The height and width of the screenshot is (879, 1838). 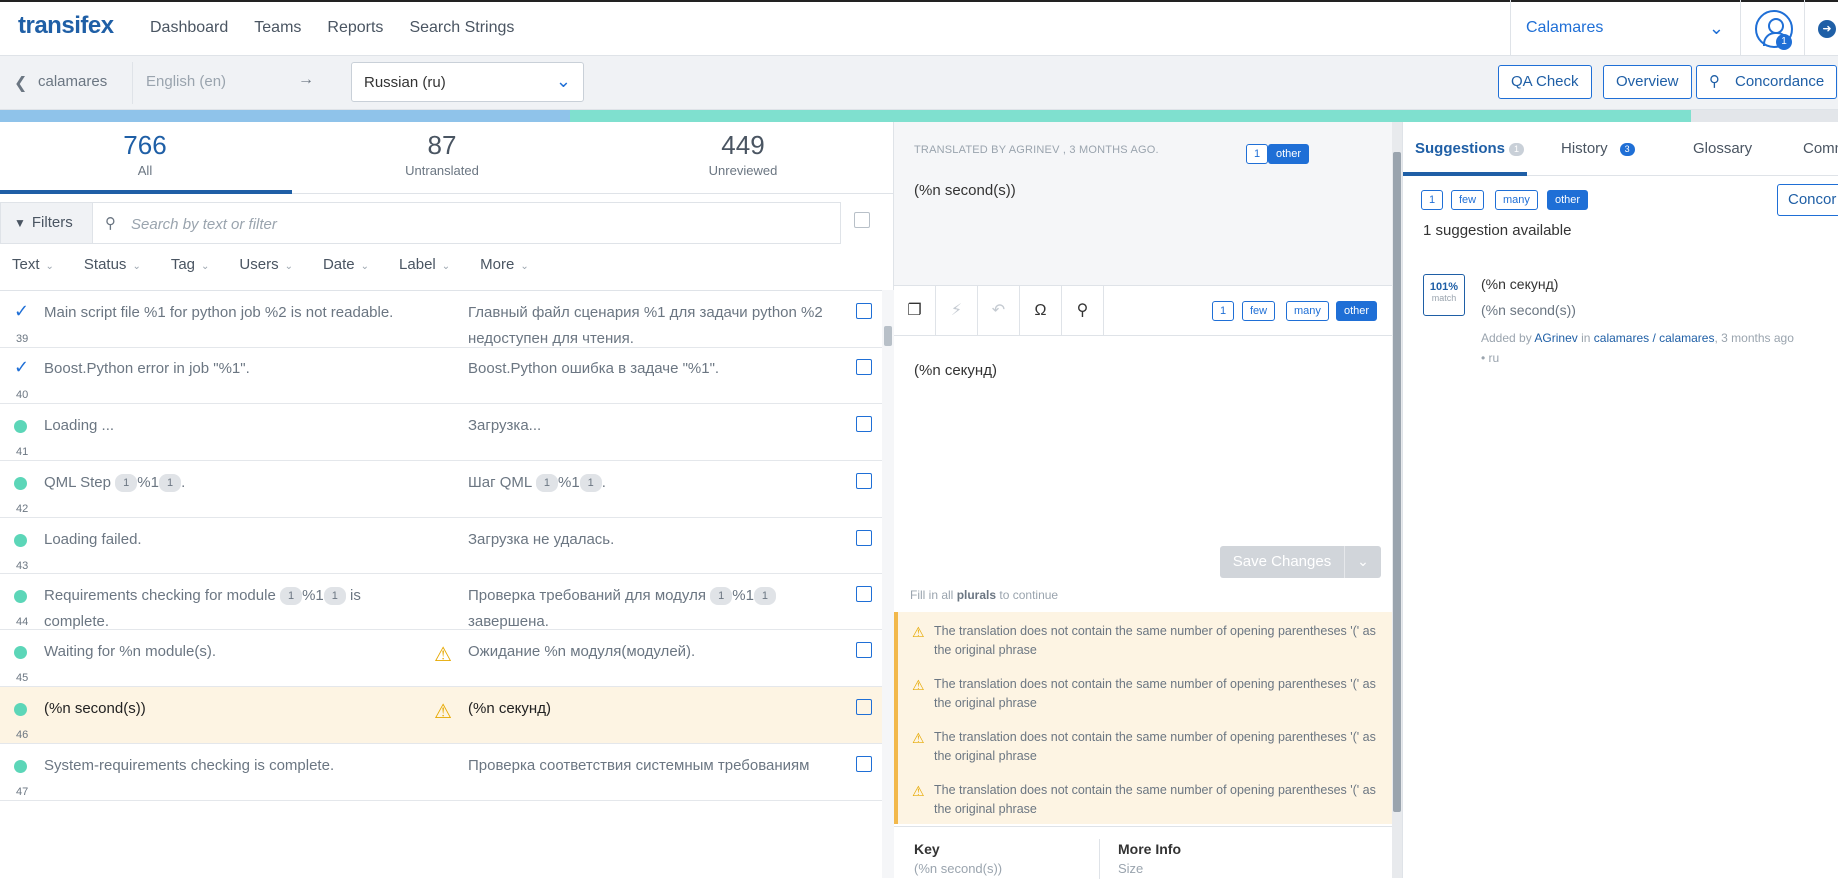 I want to click on qa-check-button: QA Check, so click(x=1545, y=82).